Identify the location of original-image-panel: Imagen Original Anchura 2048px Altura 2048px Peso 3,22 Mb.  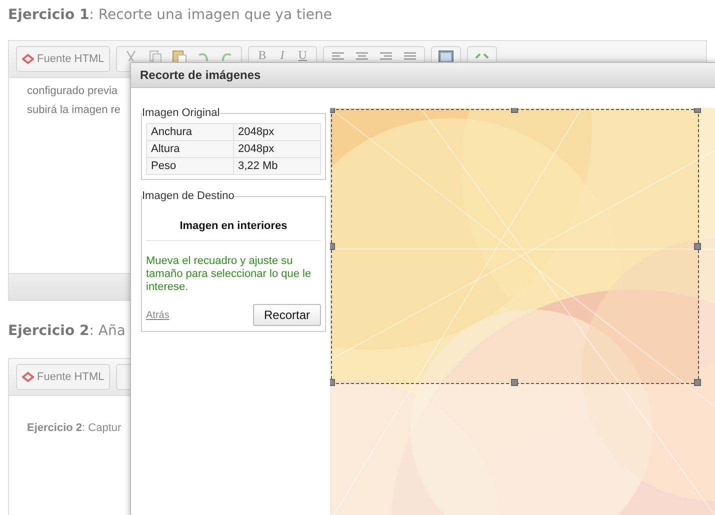
(233, 143).